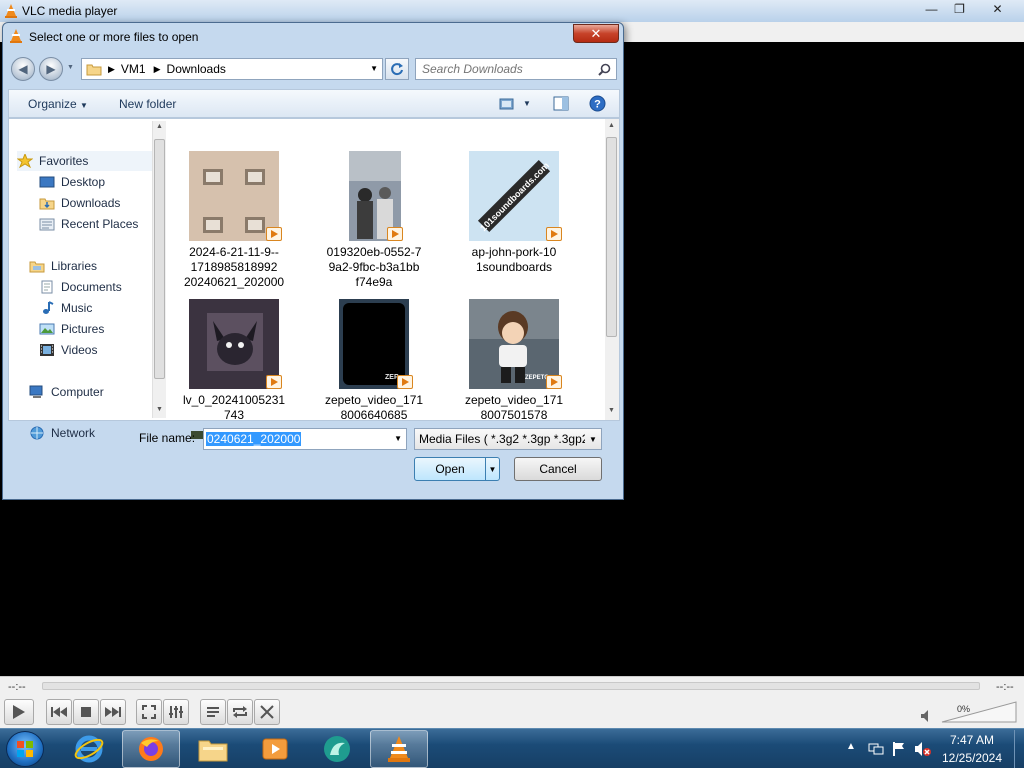 Image resolution: width=1024 pixels, height=768 pixels. I want to click on minimize-button: —, so click(931, 9).